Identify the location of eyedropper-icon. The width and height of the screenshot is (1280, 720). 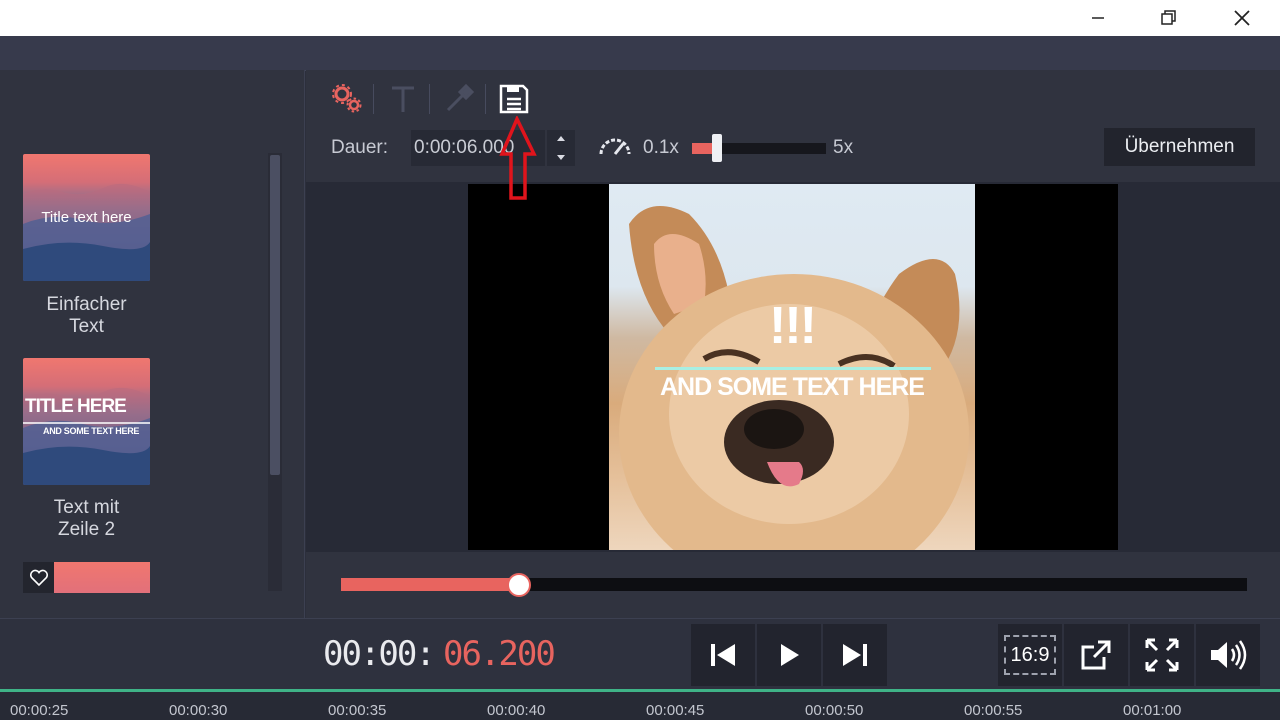
(458, 99).